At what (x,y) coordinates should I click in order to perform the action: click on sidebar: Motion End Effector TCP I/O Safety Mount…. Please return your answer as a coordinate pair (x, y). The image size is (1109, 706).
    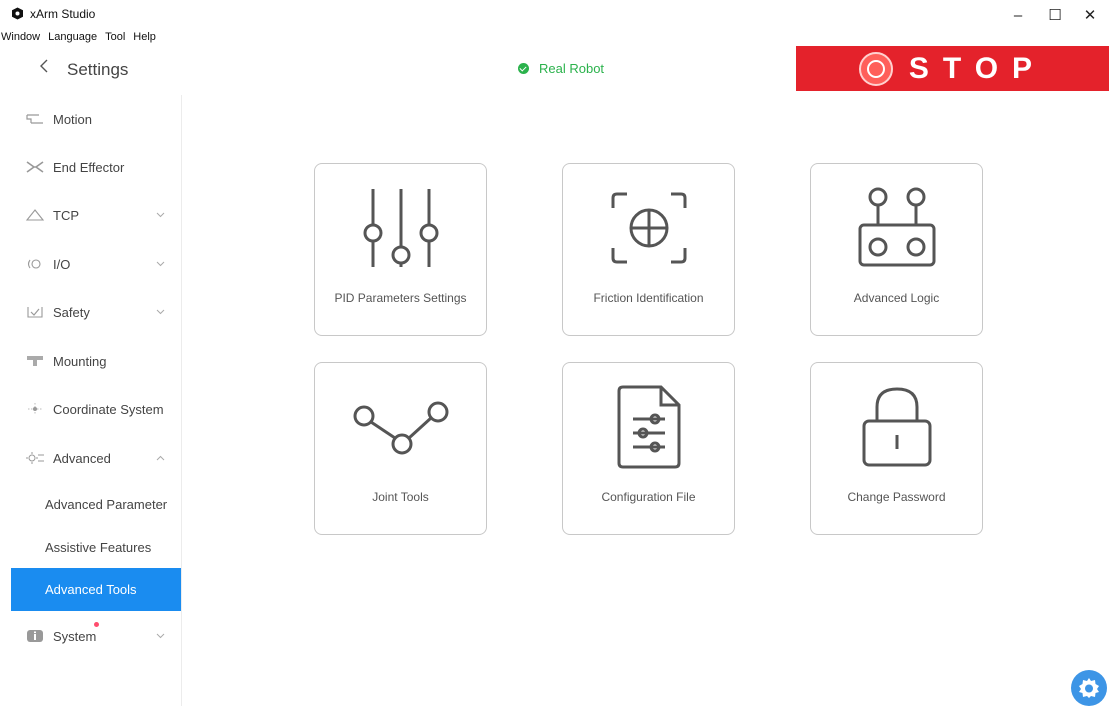
    Looking at the image, I should click on (91, 400).